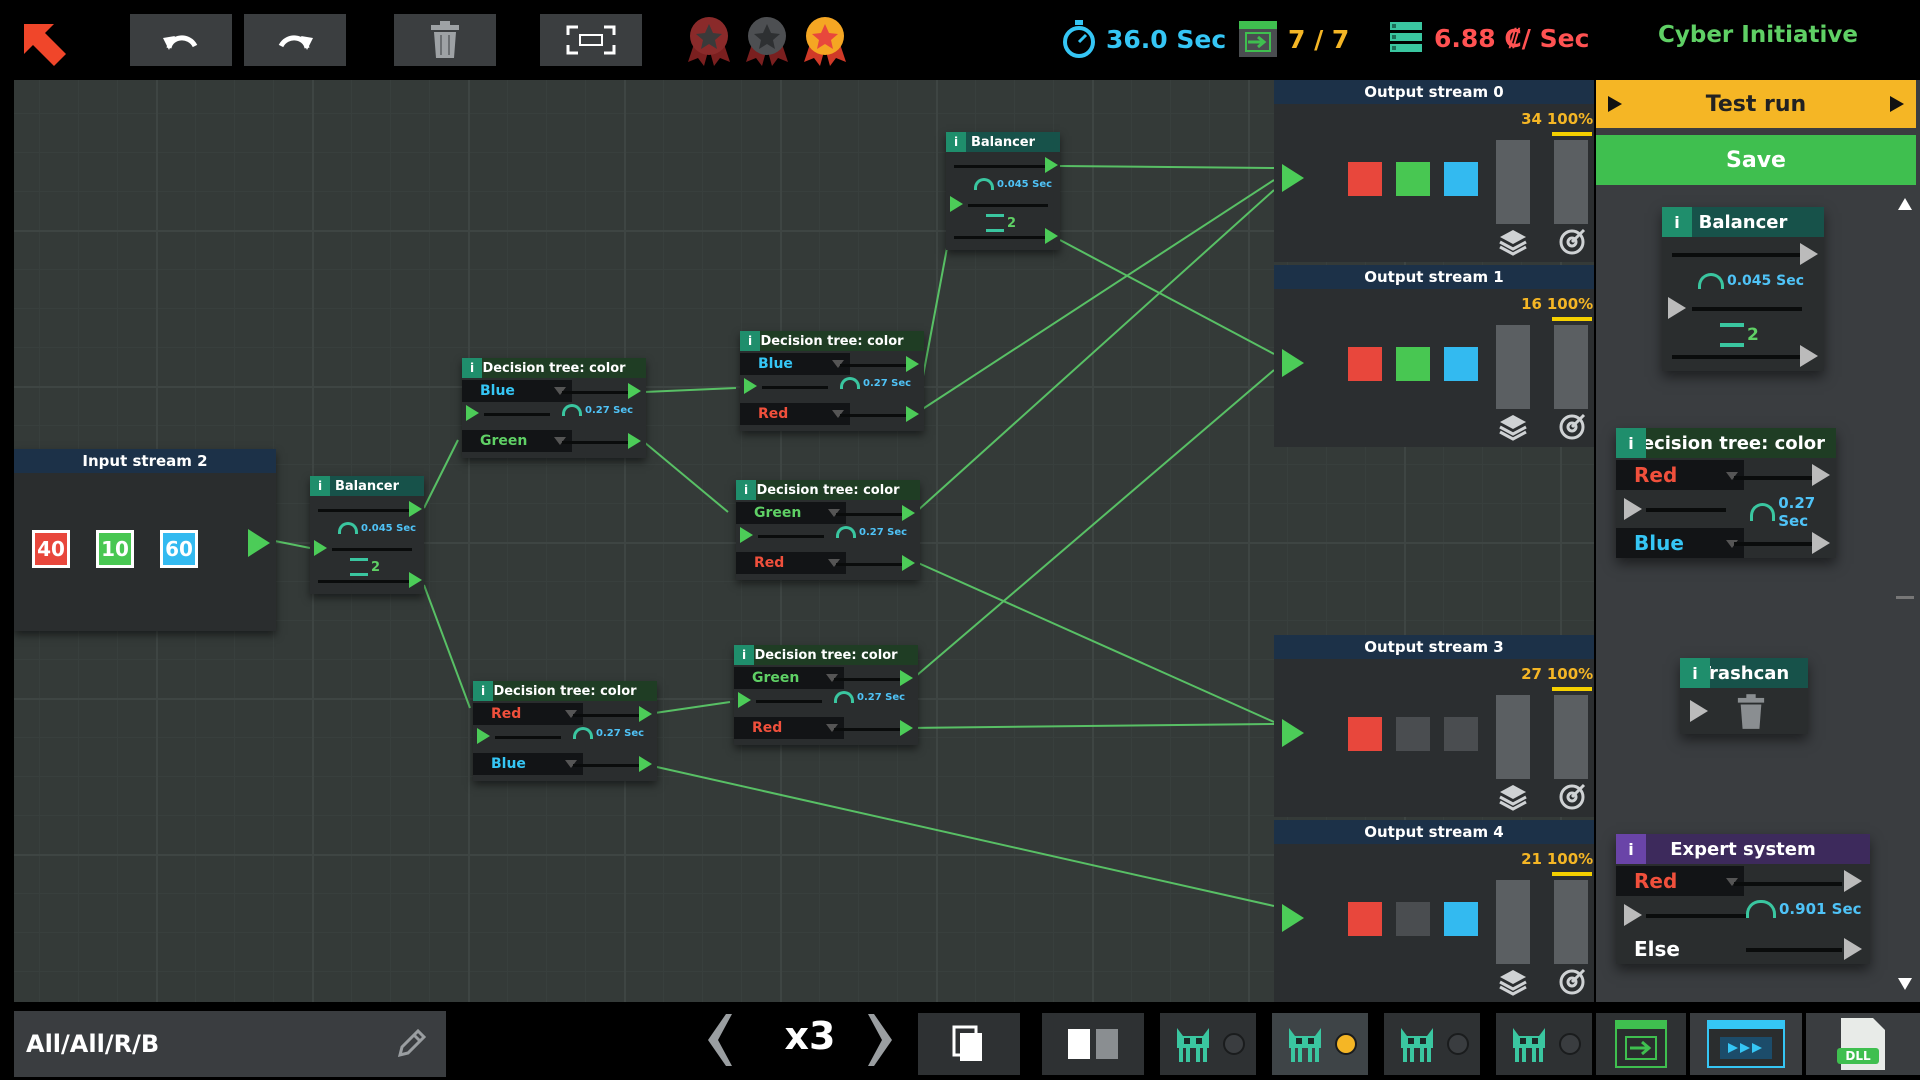 The width and height of the screenshot is (1920, 1080). Describe the element at coordinates (1756, 104) in the screenshot. I see `test-run-button: Test run` at that location.